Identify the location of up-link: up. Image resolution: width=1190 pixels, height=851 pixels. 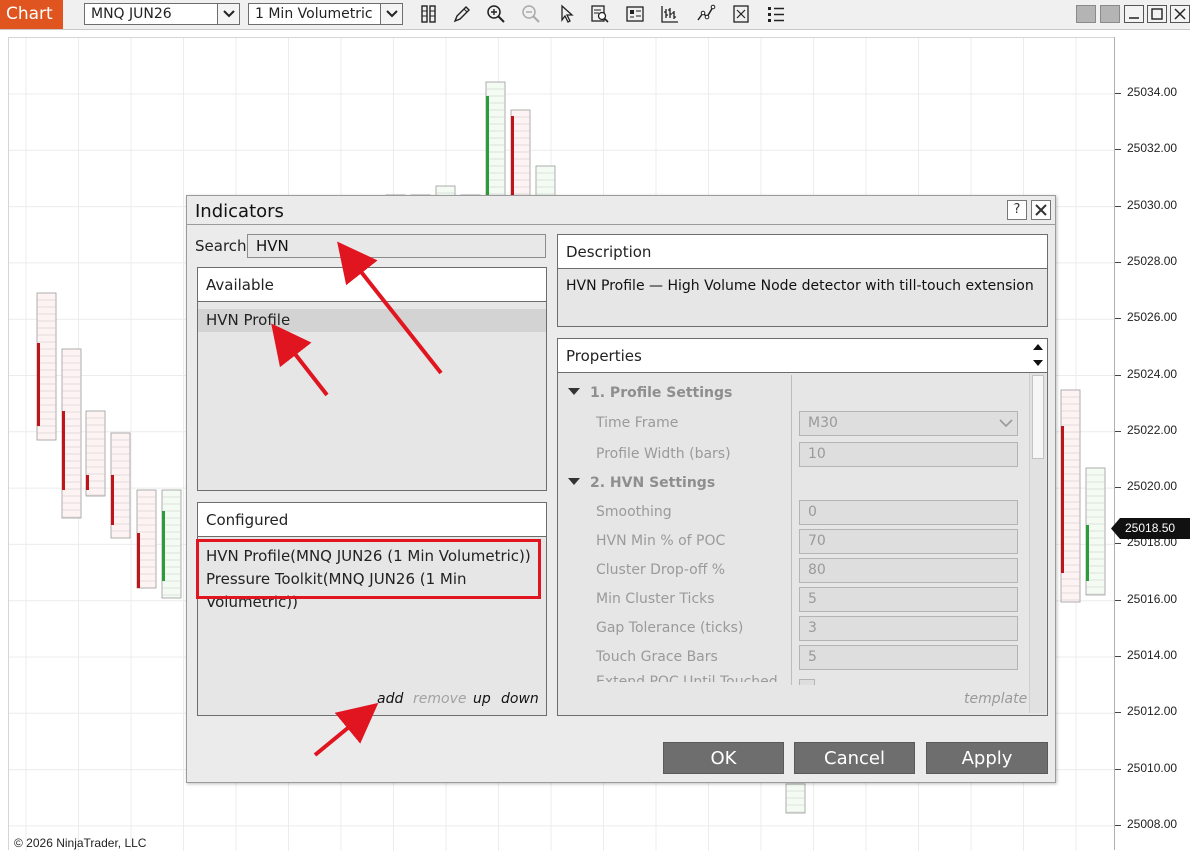
(482, 699).